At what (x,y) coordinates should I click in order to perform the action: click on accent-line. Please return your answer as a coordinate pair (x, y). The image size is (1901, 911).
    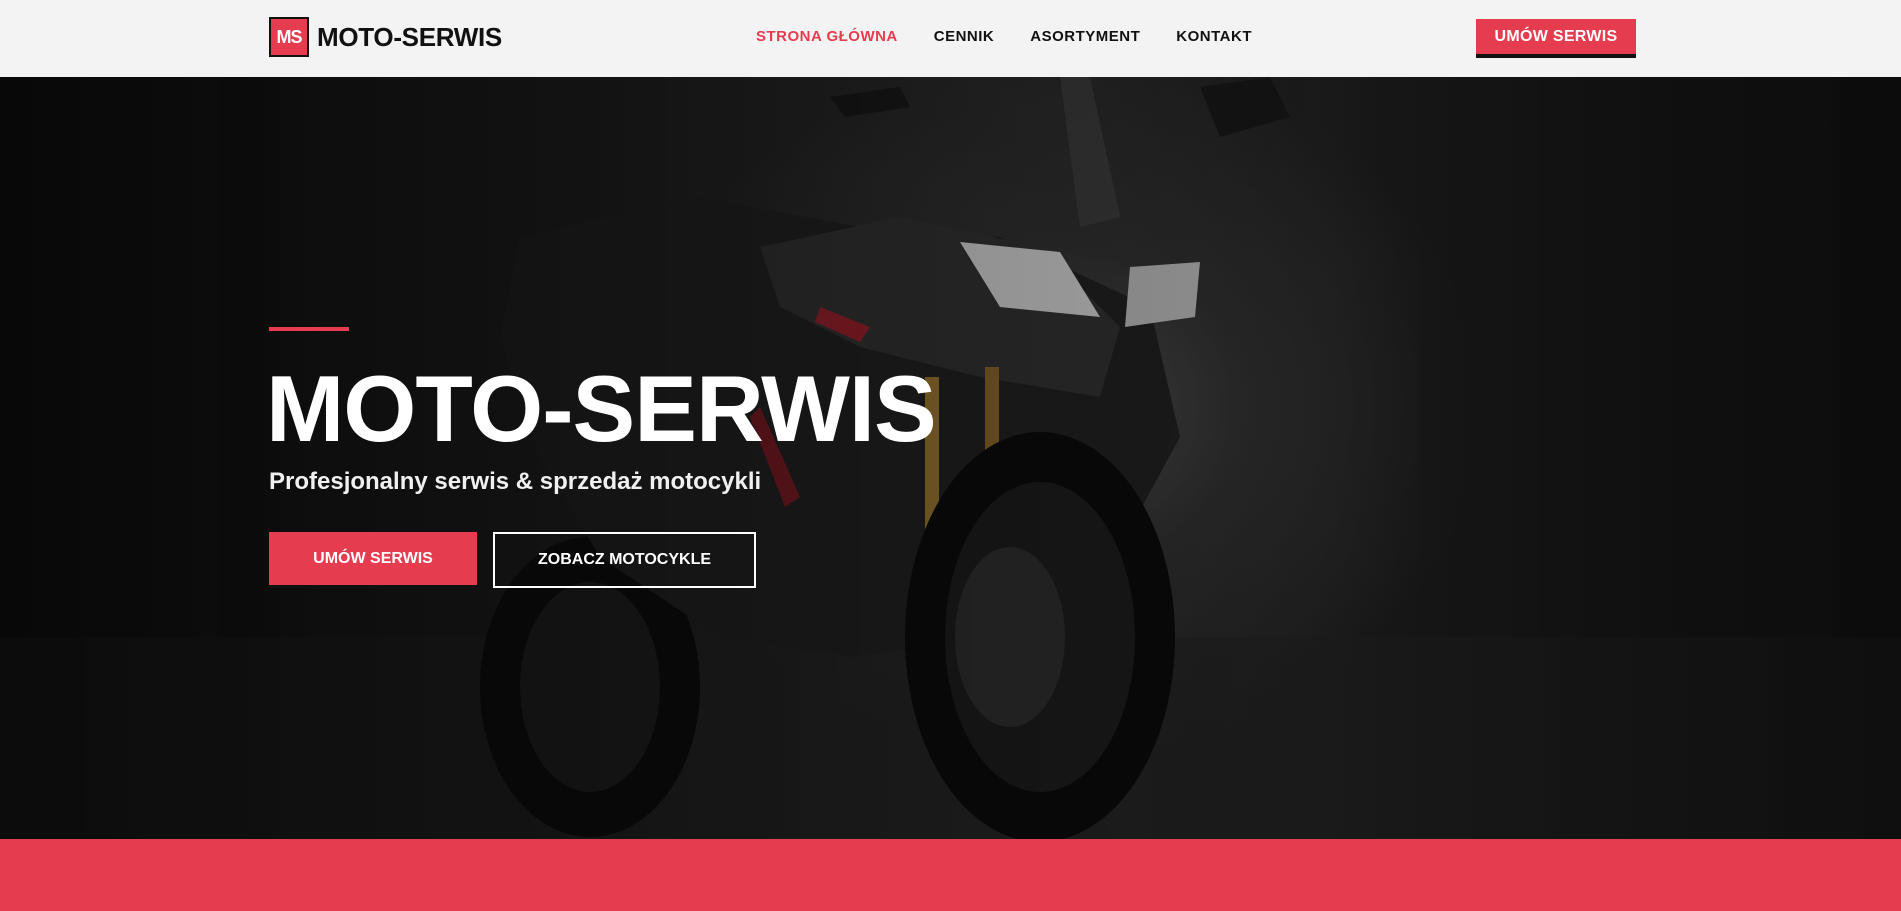
    Looking at the image, I should click on (309, 329).